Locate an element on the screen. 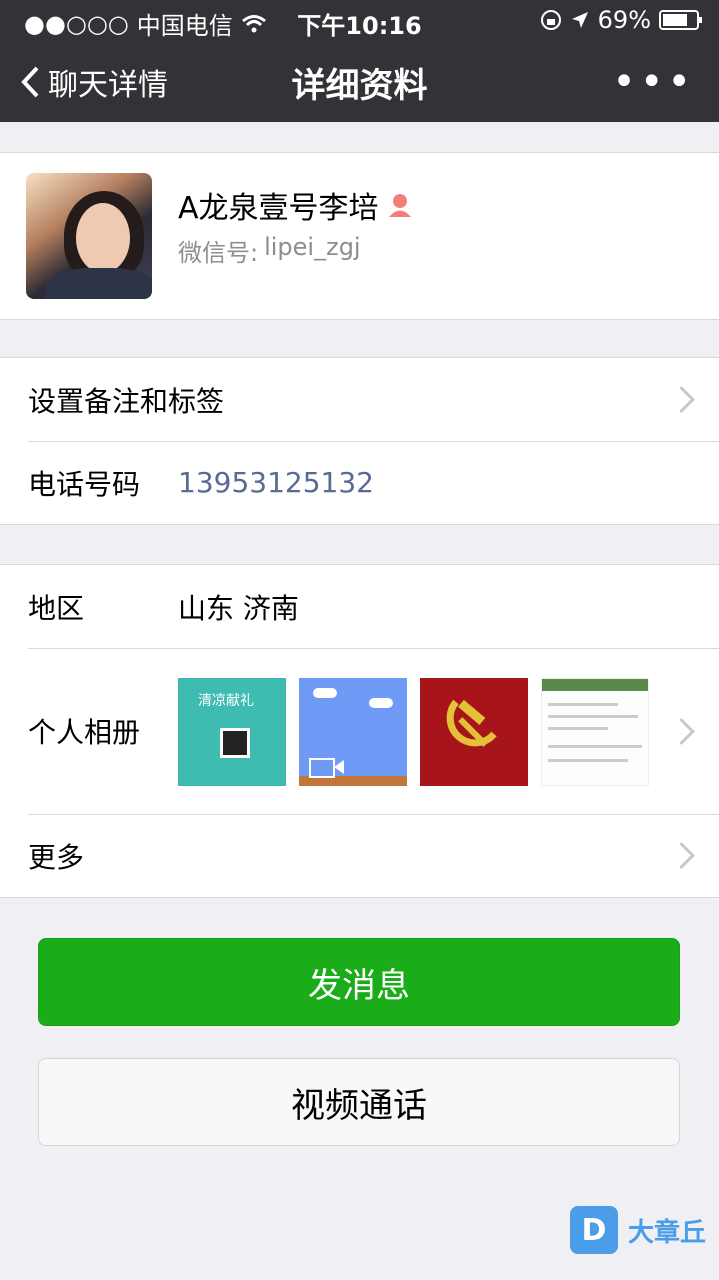 This screenshot has width=719, height=1280. more-options-button: ••• is located at coordinates (653, 82).